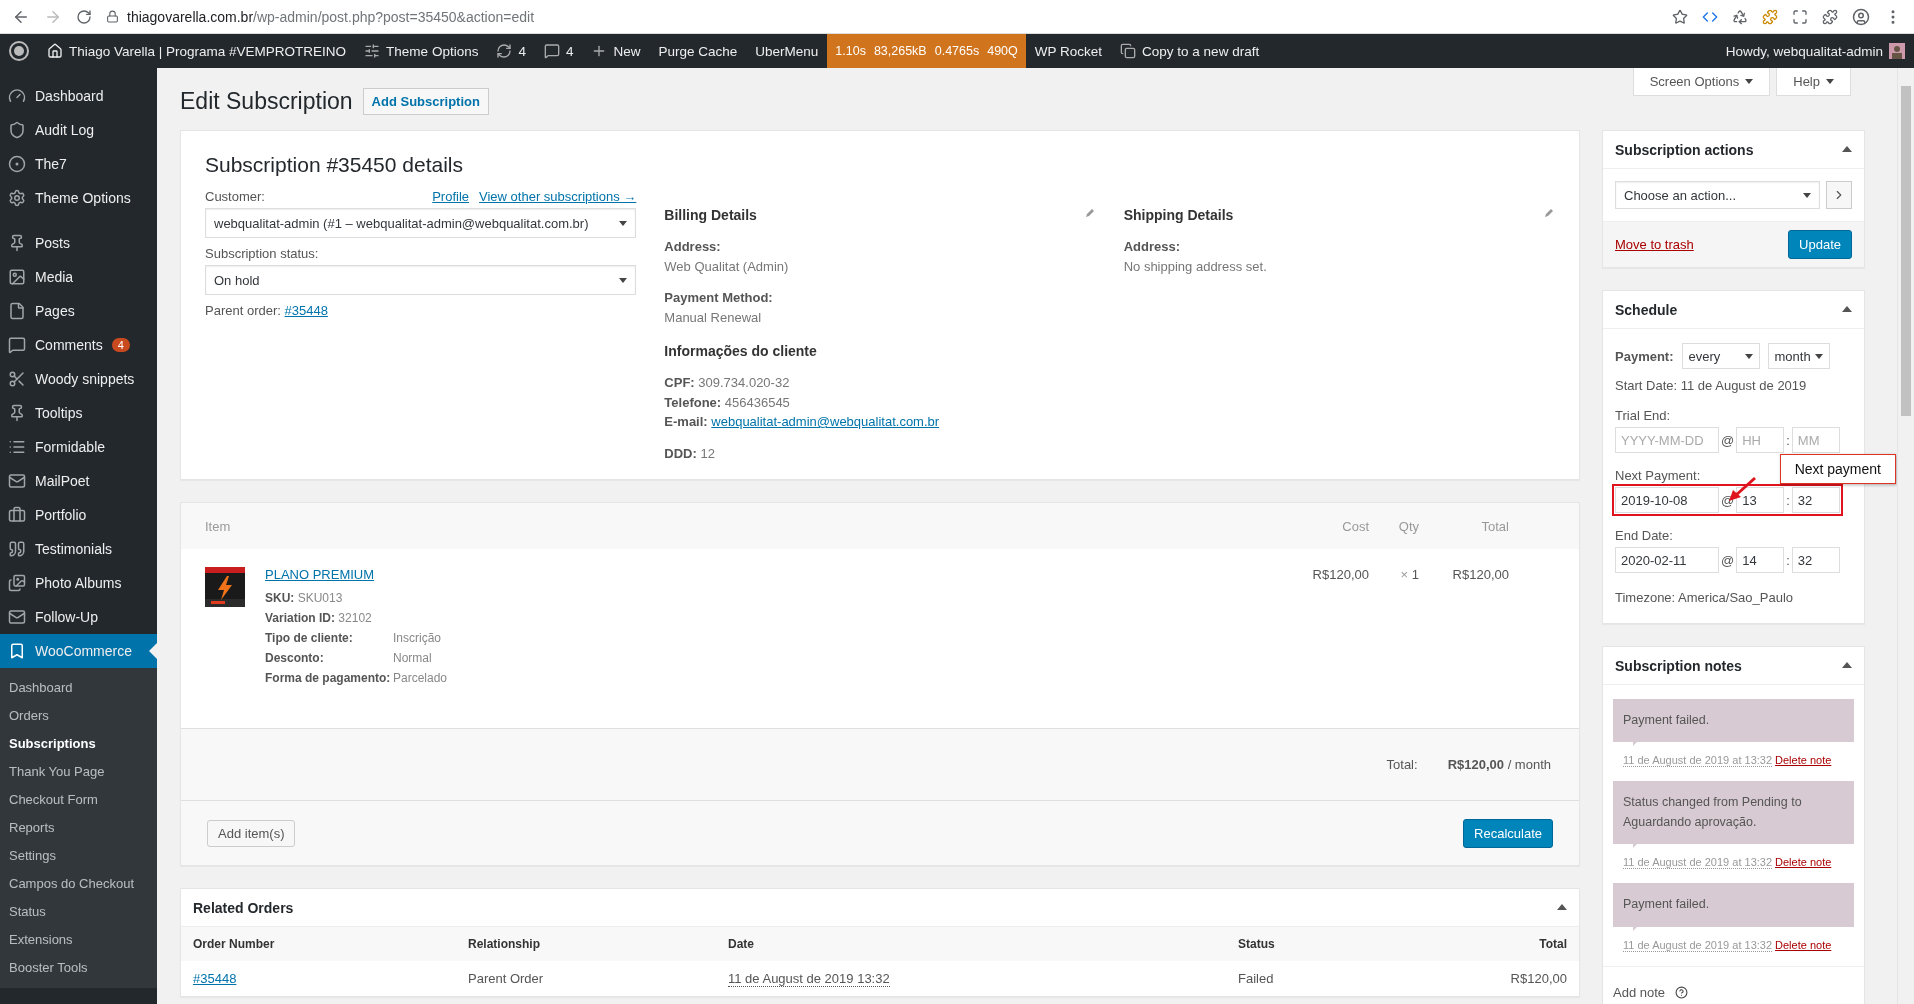 The height and width of the screenshot is (1004, 1914). Describe the element at coordinates (78, 856) in the screenshot. I see `submenu-item: Settings` at that location.